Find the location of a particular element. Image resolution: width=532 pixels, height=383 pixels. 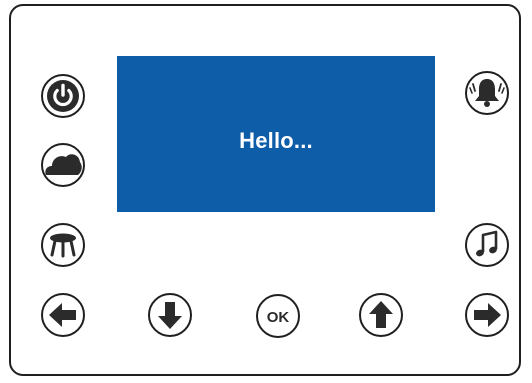

power-button is located at coordinates (63, 96).